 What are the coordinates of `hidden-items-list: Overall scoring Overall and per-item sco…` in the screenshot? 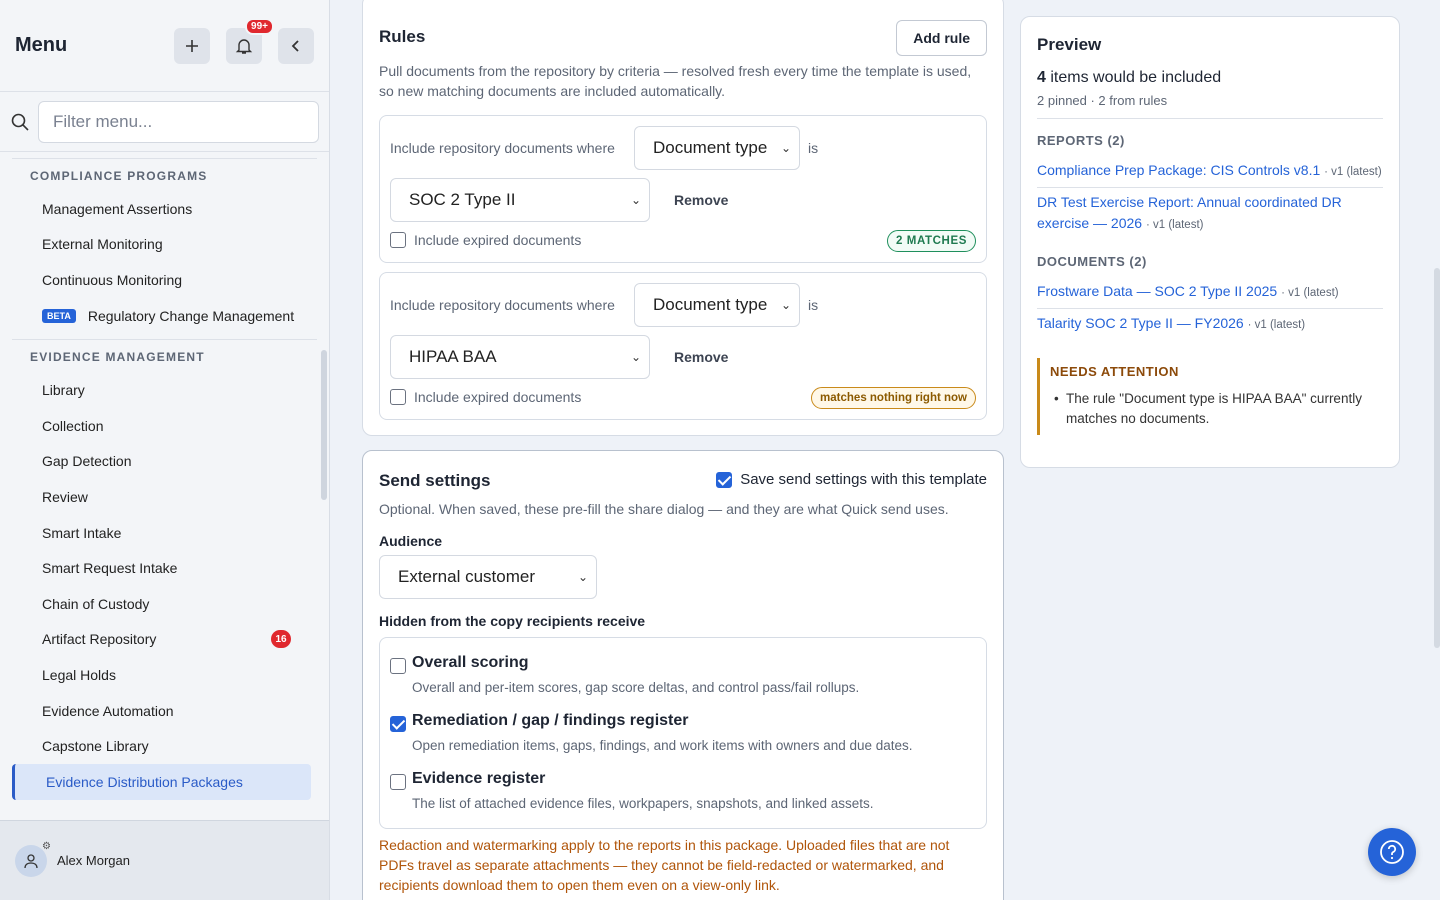 It's located at (683, 733).